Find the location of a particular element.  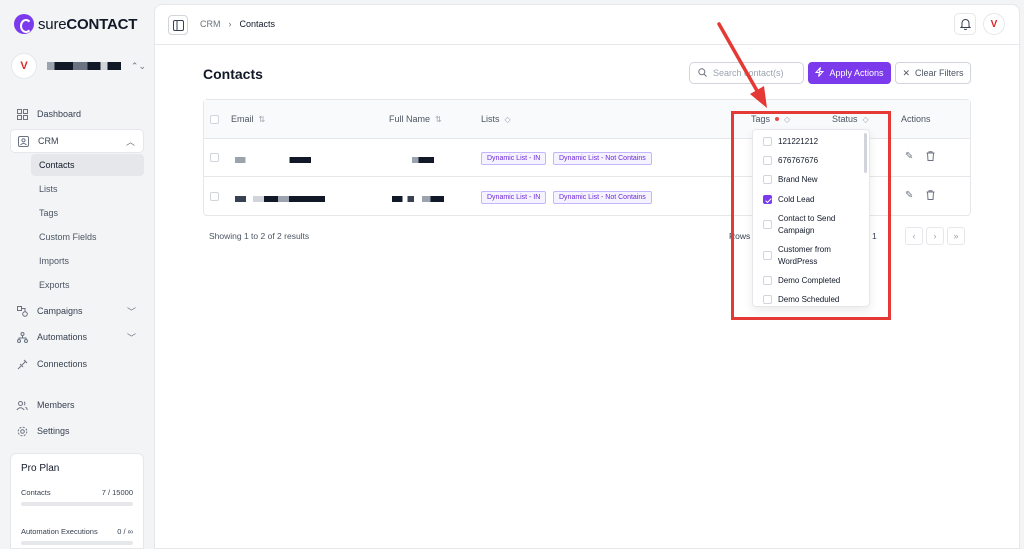

contacts-icon is located at coordinates (23, 141).